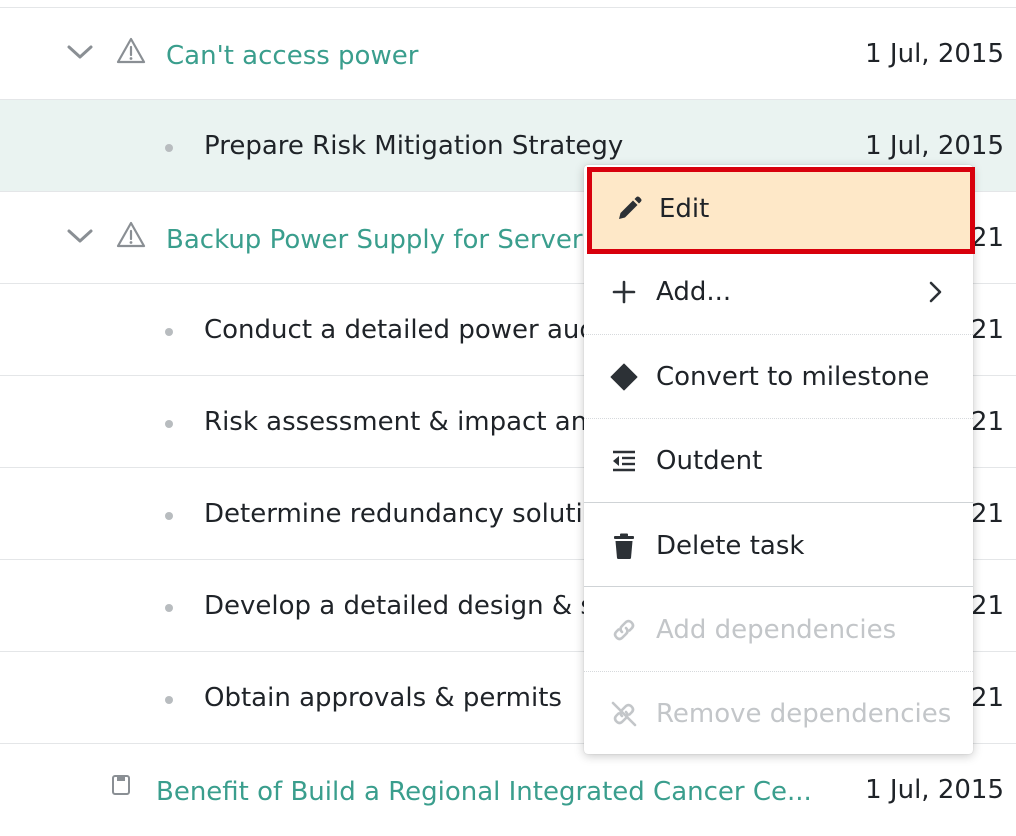 Image resolution: width=1016 pixels, height=836 pixels. What do you see at coordinates (374, 240) in the screenshot?
I see `task-title: Backup Power Supply for Server` at bounding box center [374, 240].